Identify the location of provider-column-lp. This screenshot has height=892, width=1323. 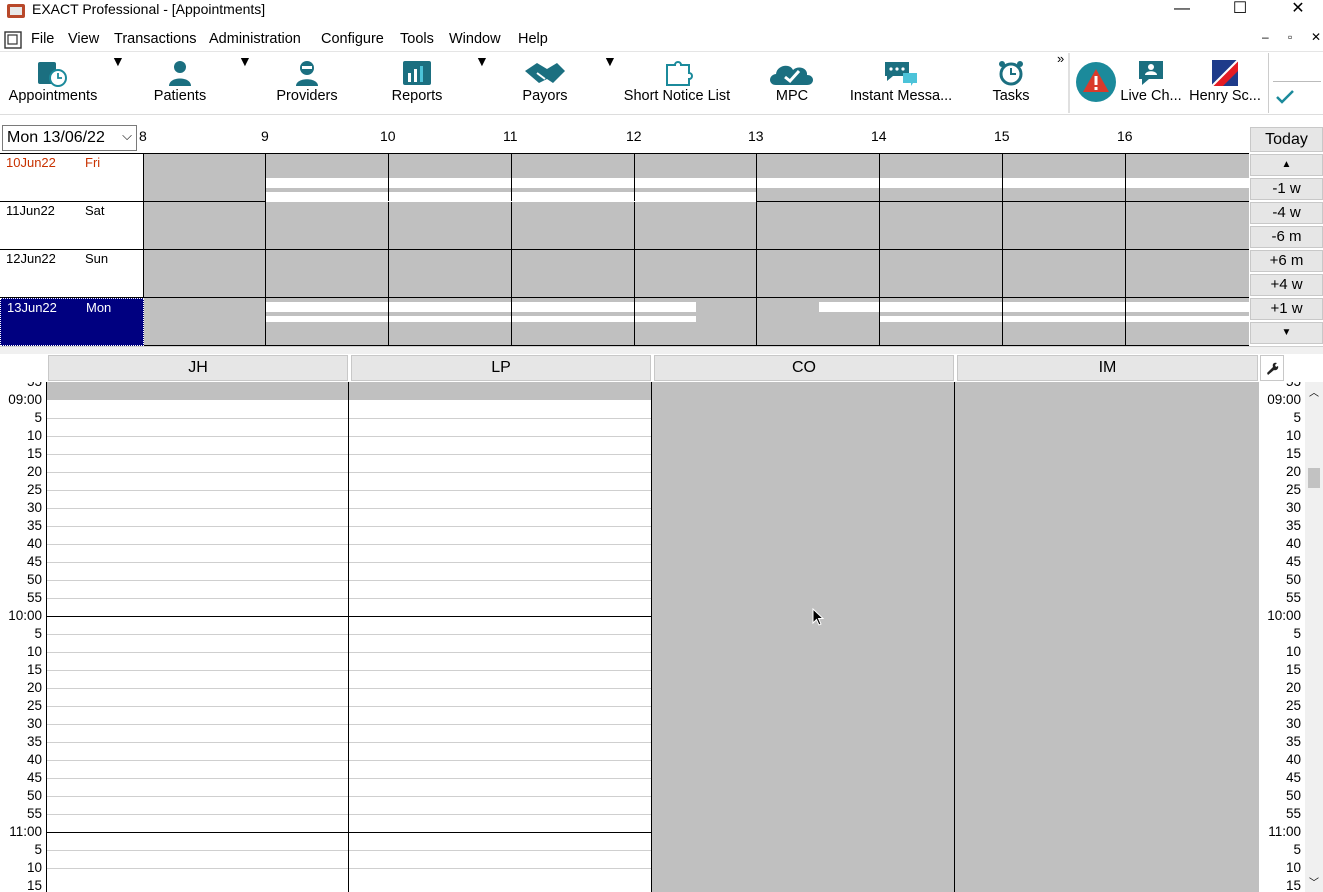
(500, 637).